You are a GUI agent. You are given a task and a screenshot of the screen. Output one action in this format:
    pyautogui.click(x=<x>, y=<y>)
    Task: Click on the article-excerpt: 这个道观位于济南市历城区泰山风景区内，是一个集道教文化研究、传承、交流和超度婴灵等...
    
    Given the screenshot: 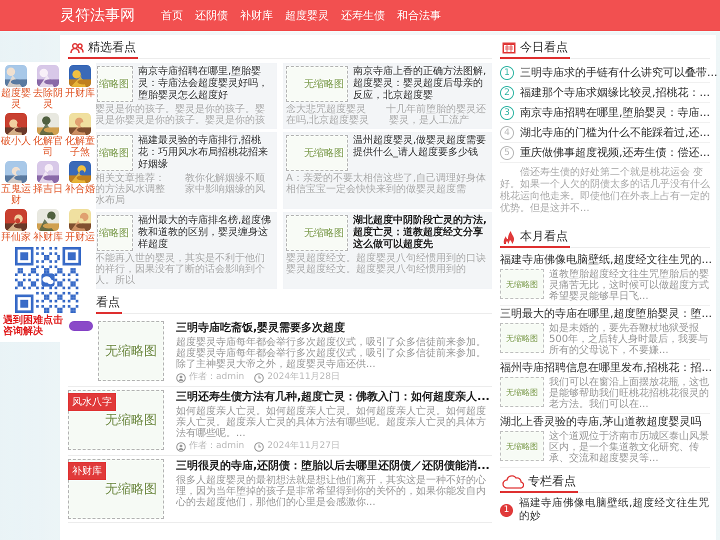 What is the action you would take?
    pyautogui.click(x=629, y=447)
    